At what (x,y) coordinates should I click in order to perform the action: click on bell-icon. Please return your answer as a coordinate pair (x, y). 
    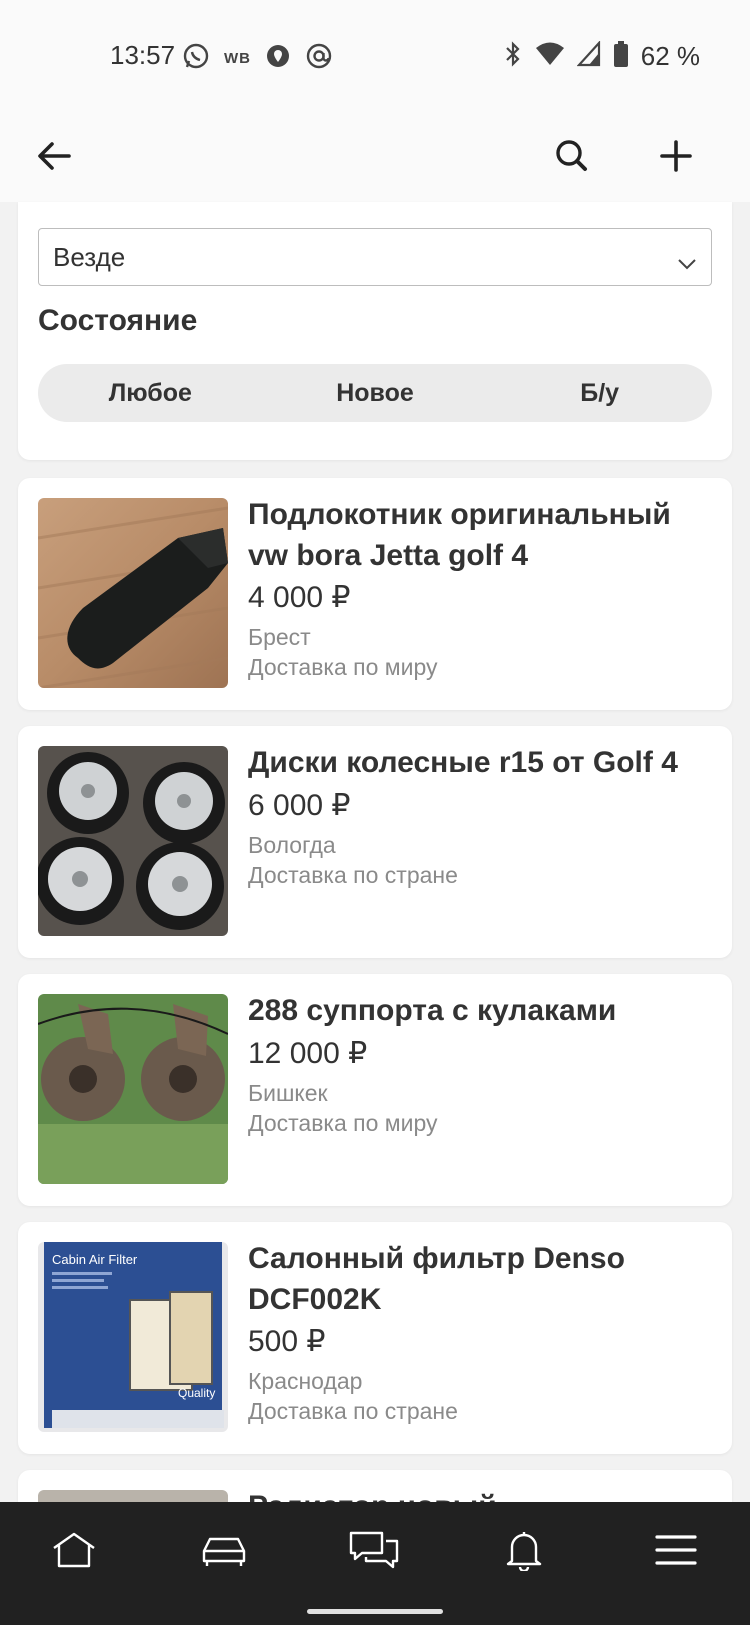
    Looking at the image, I should click on (524, 1551).